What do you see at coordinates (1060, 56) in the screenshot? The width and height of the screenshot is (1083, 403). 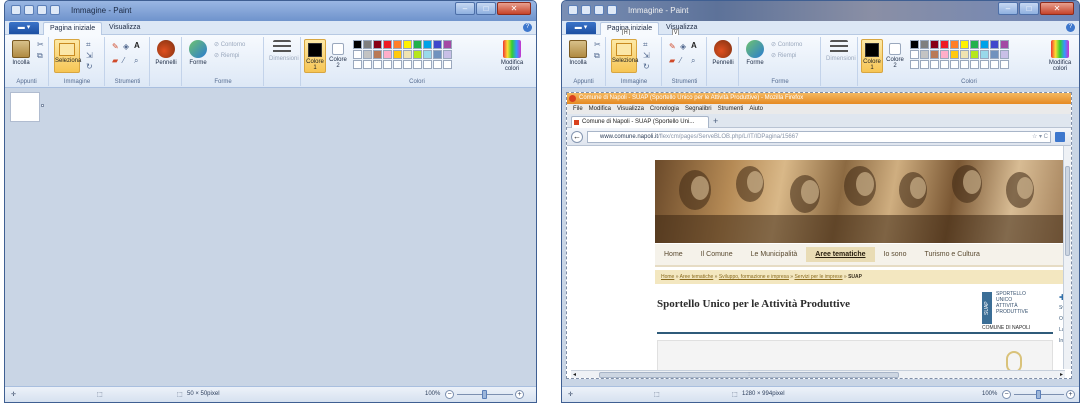 I see `edit-colors-button: Modifica colori` at bounding box center [1060, 56].